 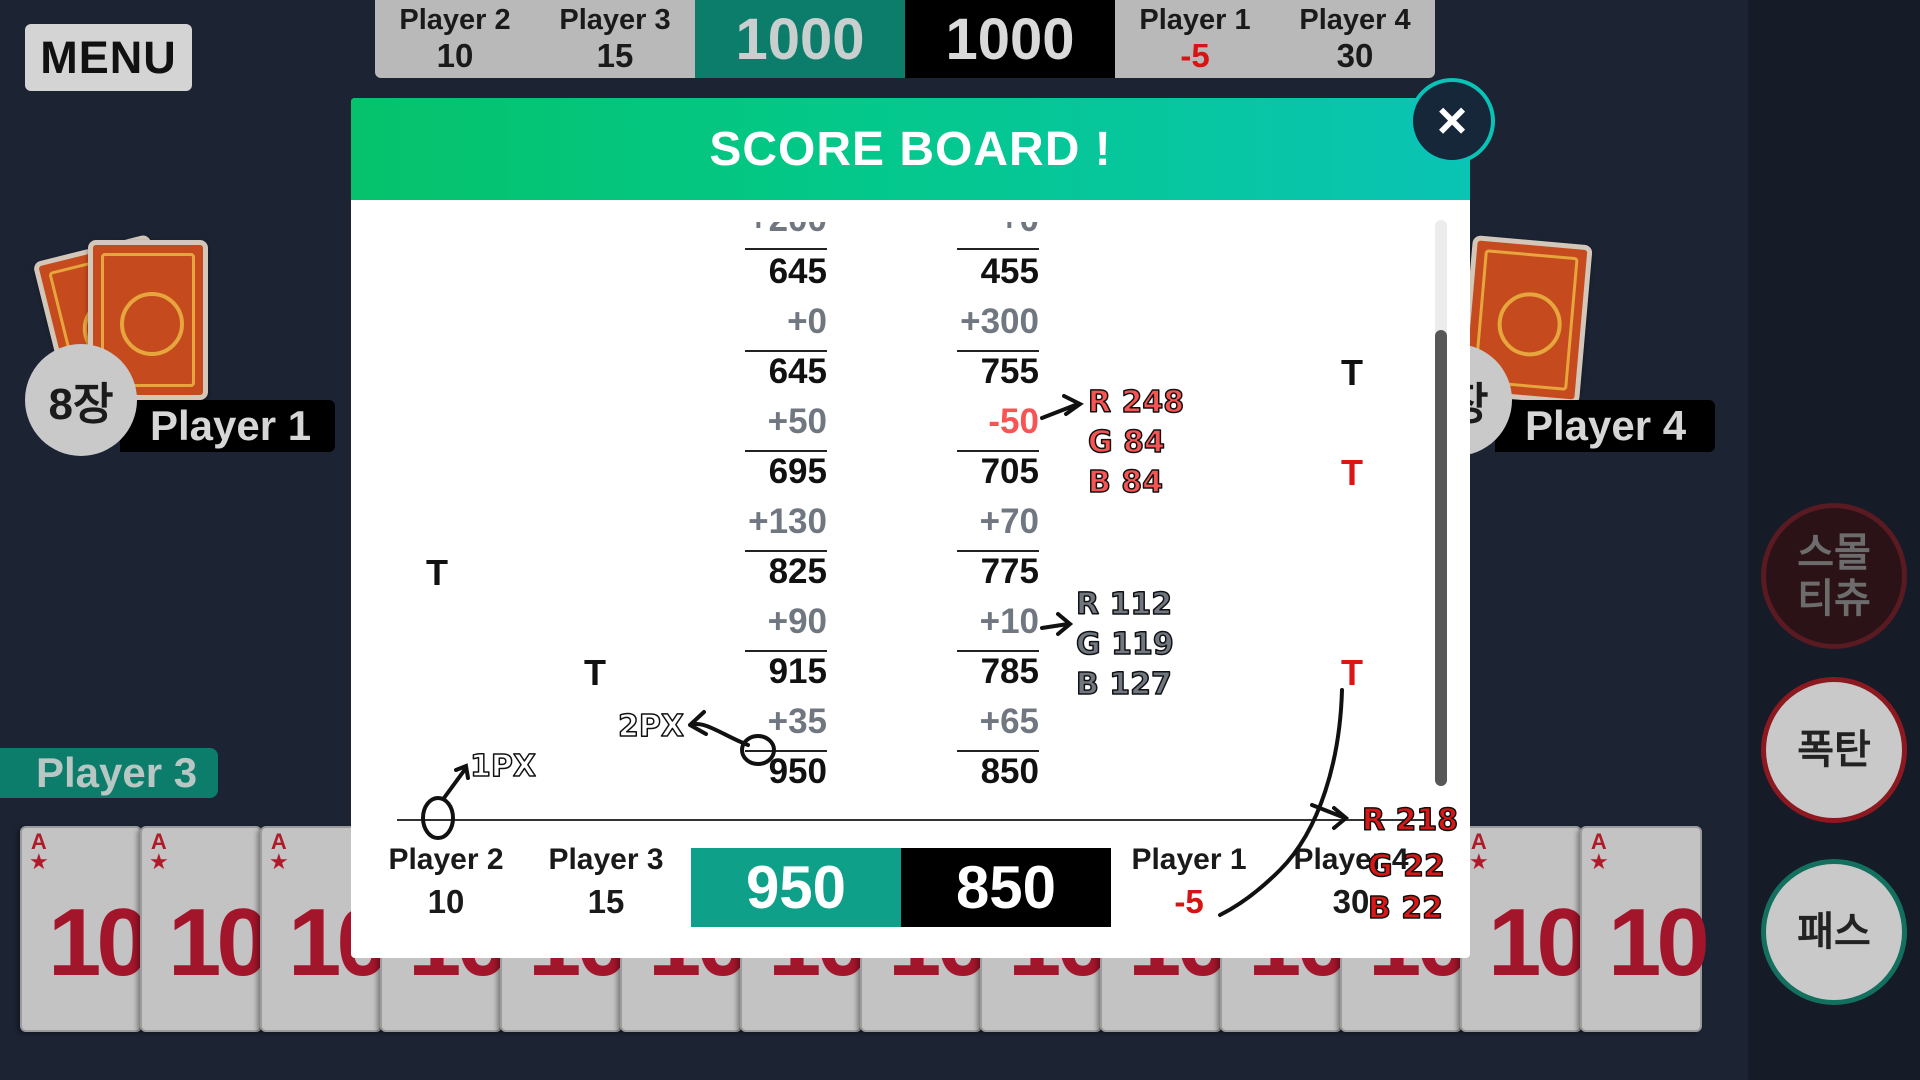 I want to click on scrollbar, so click(x=1441, y=503).